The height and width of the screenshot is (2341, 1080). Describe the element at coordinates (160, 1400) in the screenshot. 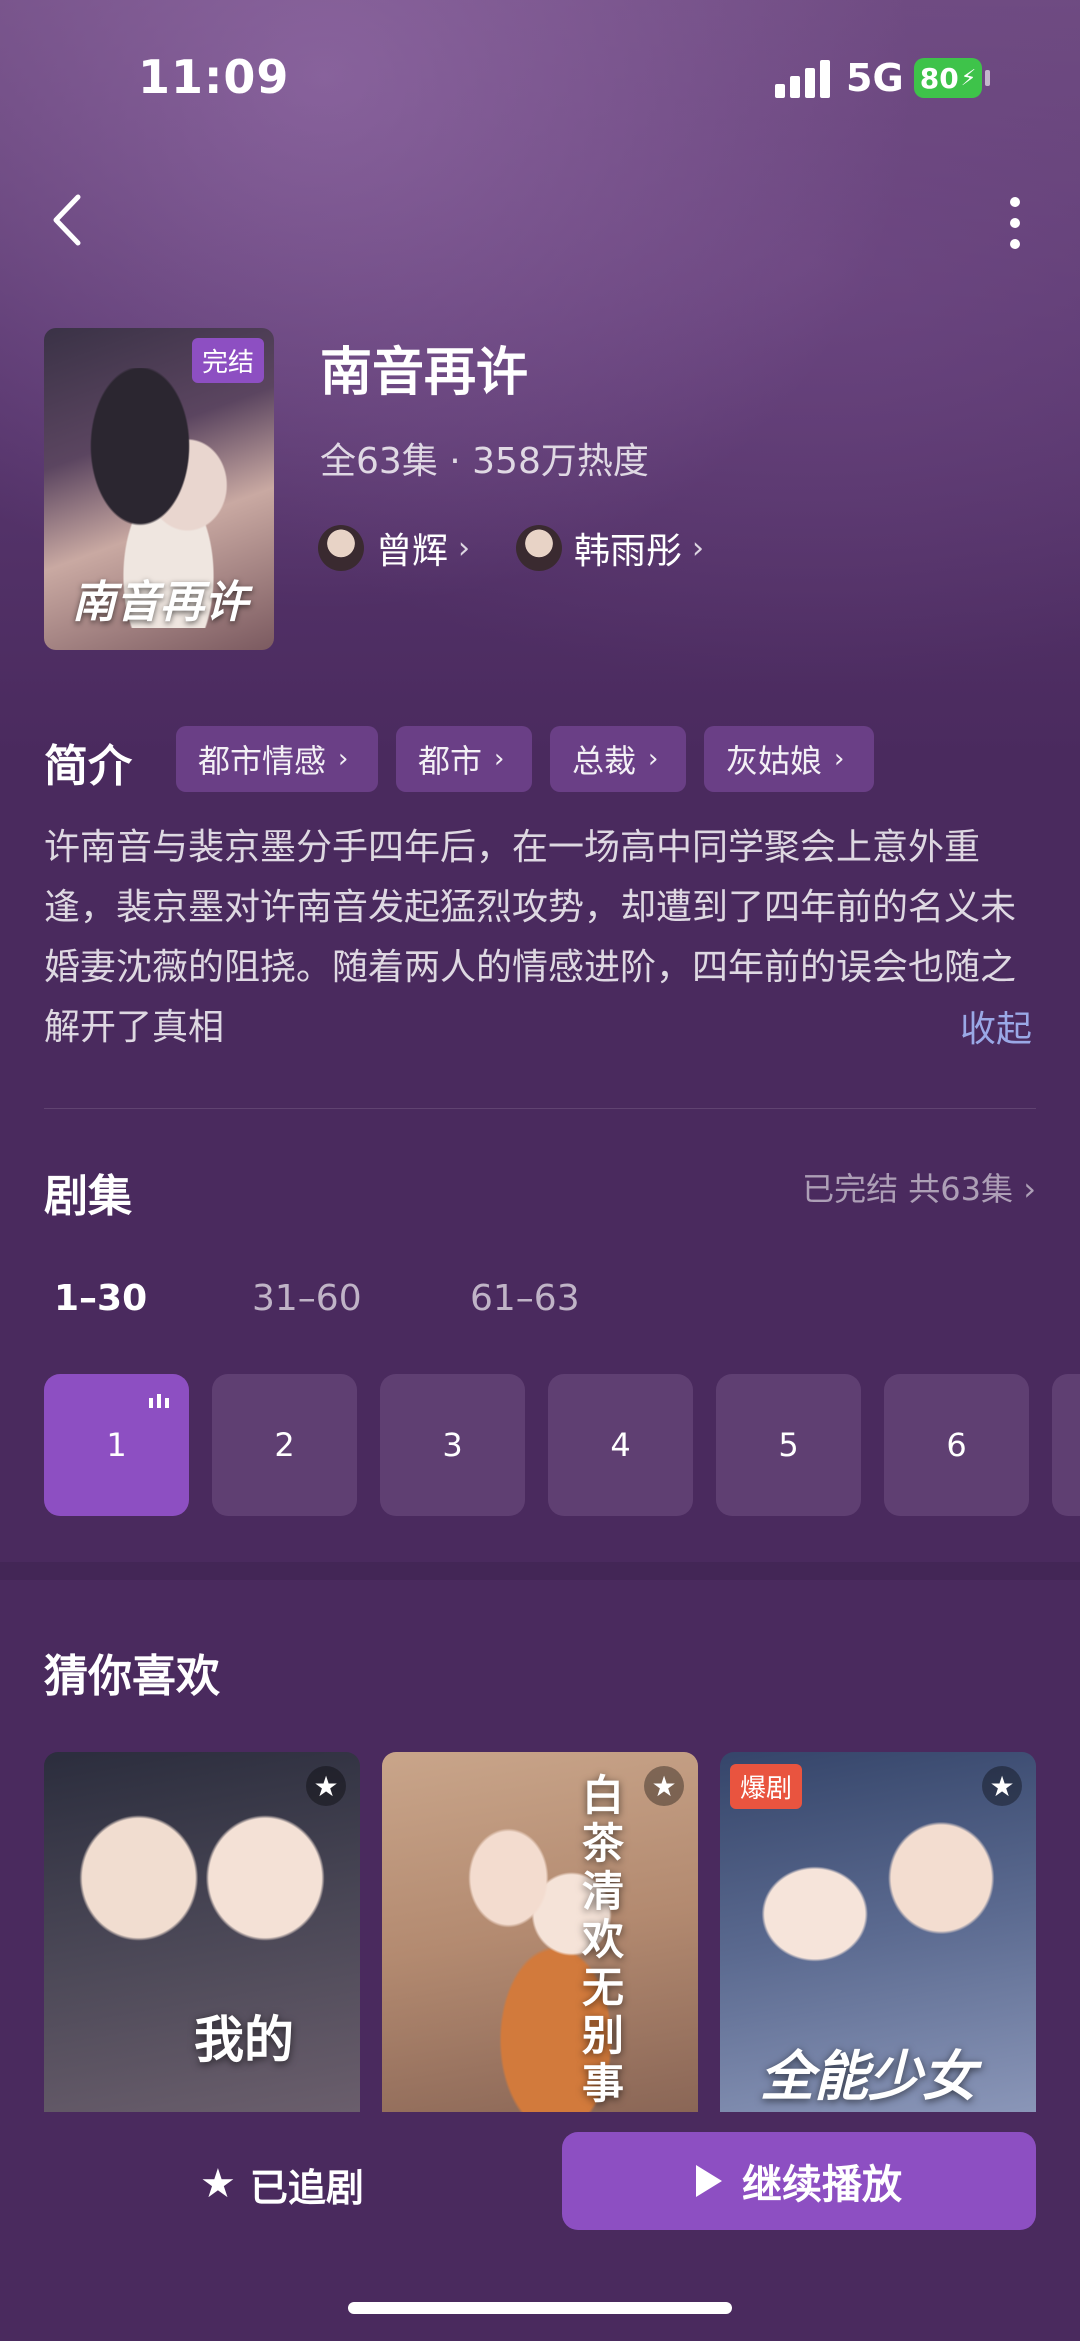

I see `playing-icon` at that location.